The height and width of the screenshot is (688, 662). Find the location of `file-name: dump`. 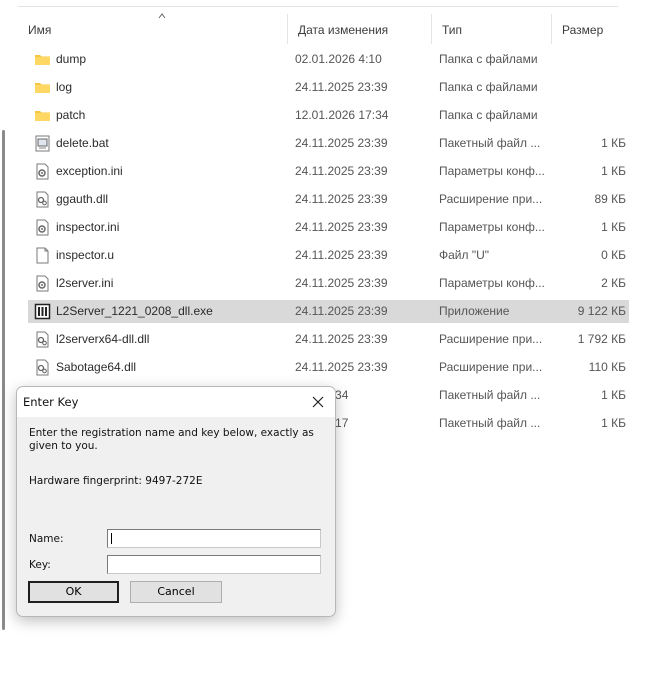

file-name: dump is located at coordinates (71, 59).